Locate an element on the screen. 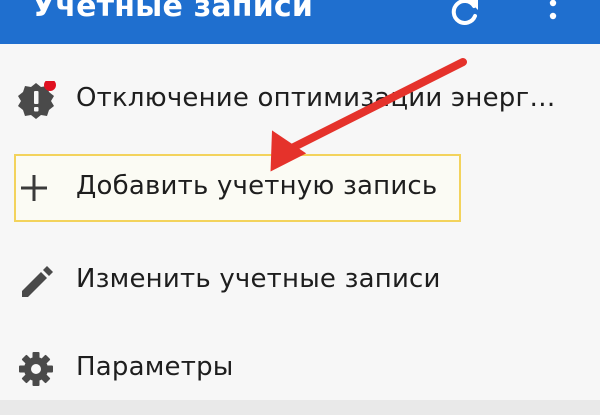 Image resolution: width=600 pixels, height=415 pixels. gear-icon is located at coordinates (36, 369).